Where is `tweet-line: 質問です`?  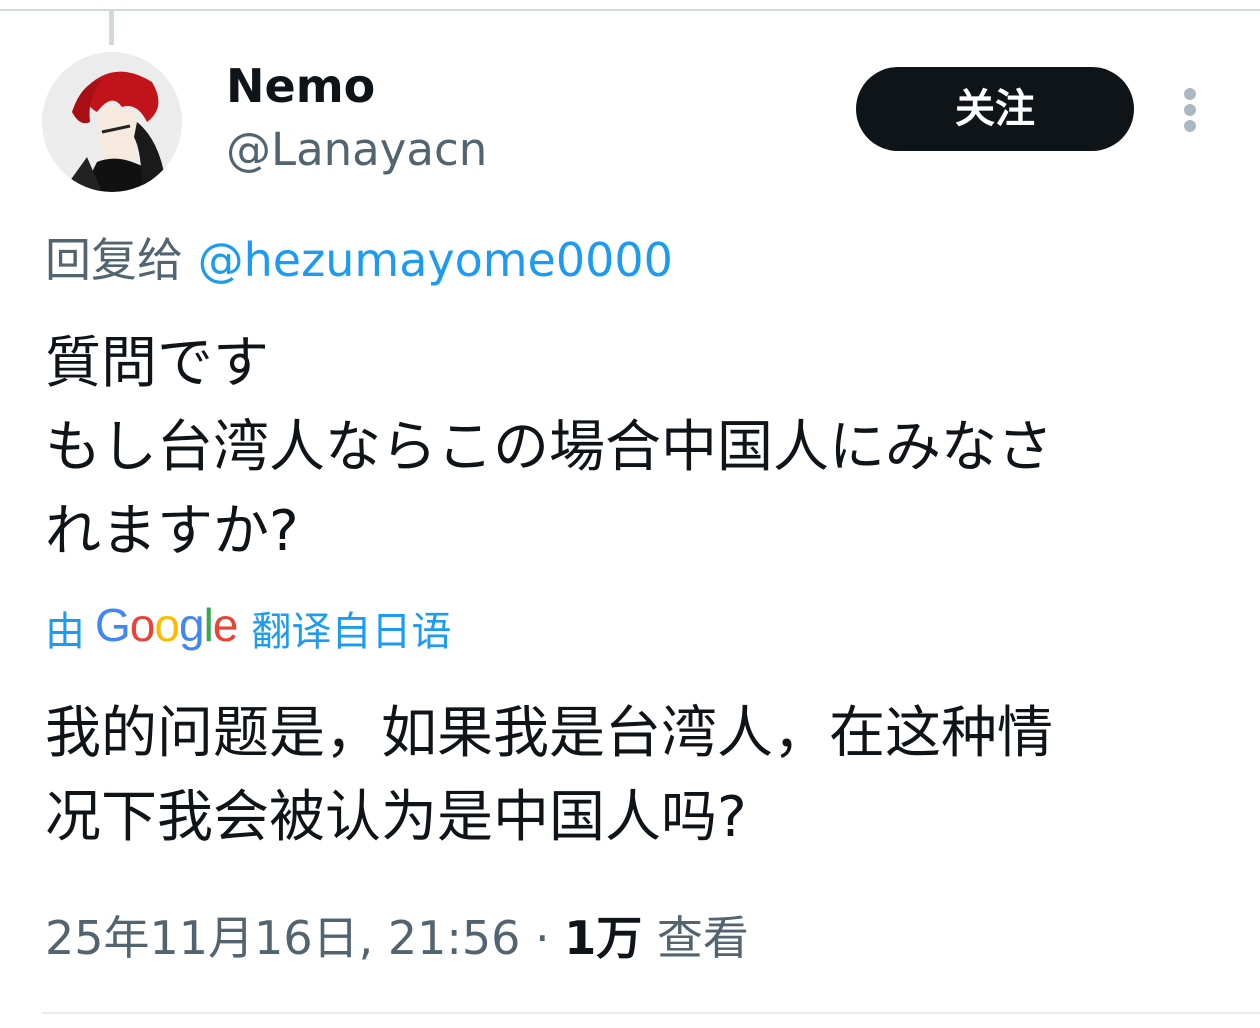
tweet-line: 質問です is located at coordinates (157, 363).